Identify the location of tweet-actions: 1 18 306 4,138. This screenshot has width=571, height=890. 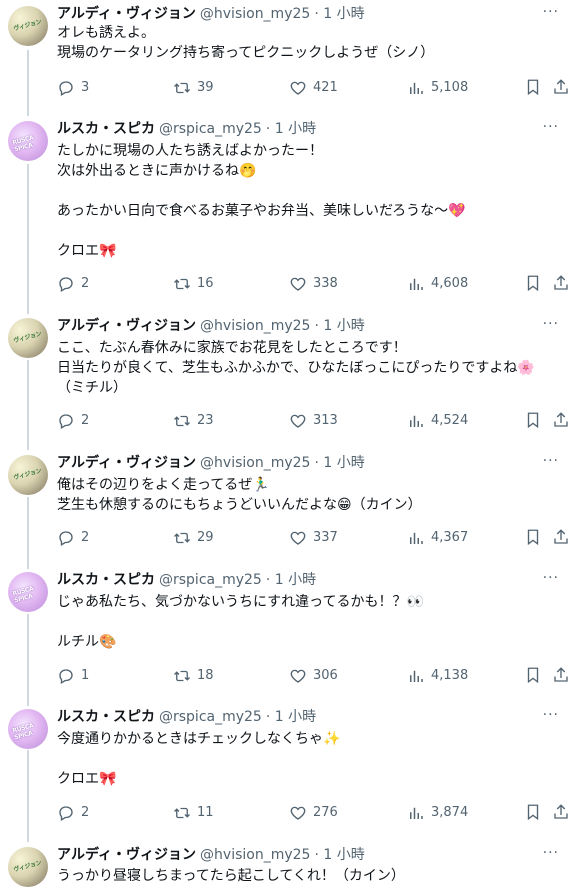
(314, 676).